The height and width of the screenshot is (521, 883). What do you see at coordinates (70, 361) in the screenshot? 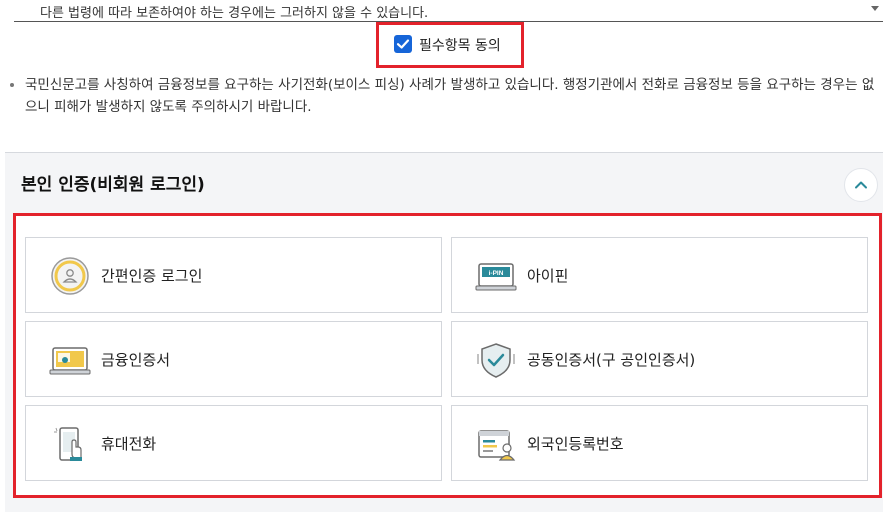
I see `financial-certificate-icon` at bounding box center [70, 361].